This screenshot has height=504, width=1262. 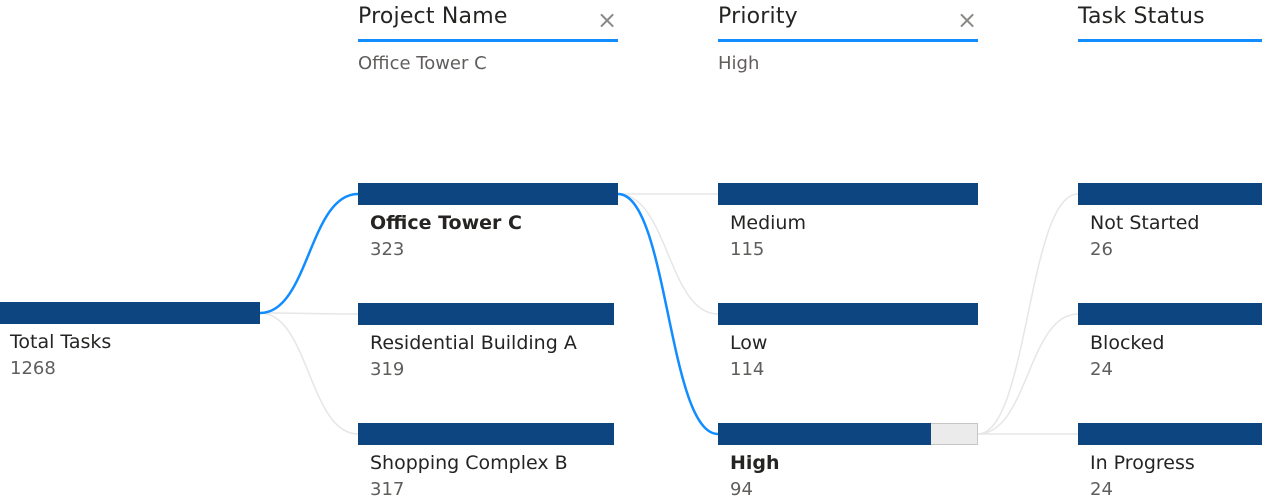 What do you see at coordinates (446, 223) in the screenshot?
I see `node-label: Office Tower C` at bounding box center [446, 223].